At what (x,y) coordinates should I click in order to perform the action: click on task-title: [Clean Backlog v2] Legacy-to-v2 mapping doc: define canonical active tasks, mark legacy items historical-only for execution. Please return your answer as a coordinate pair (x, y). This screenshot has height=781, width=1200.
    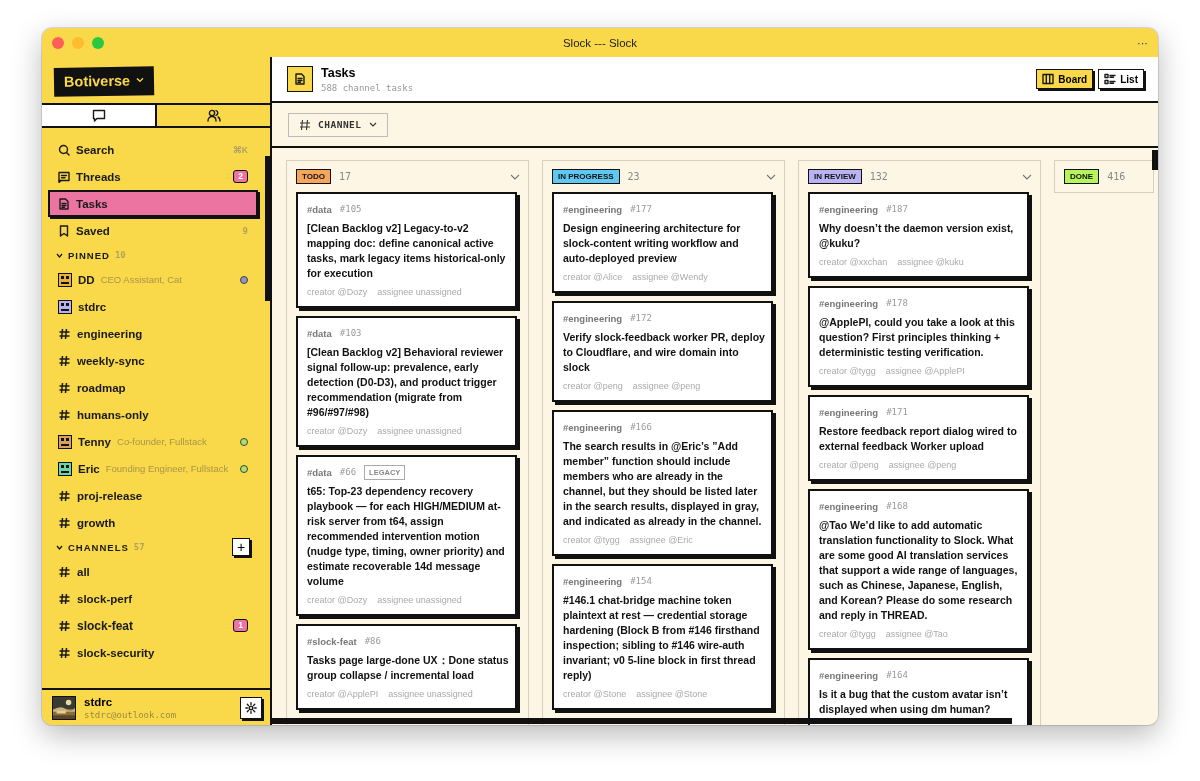
    Looking at the image, I should click on (407, 251).